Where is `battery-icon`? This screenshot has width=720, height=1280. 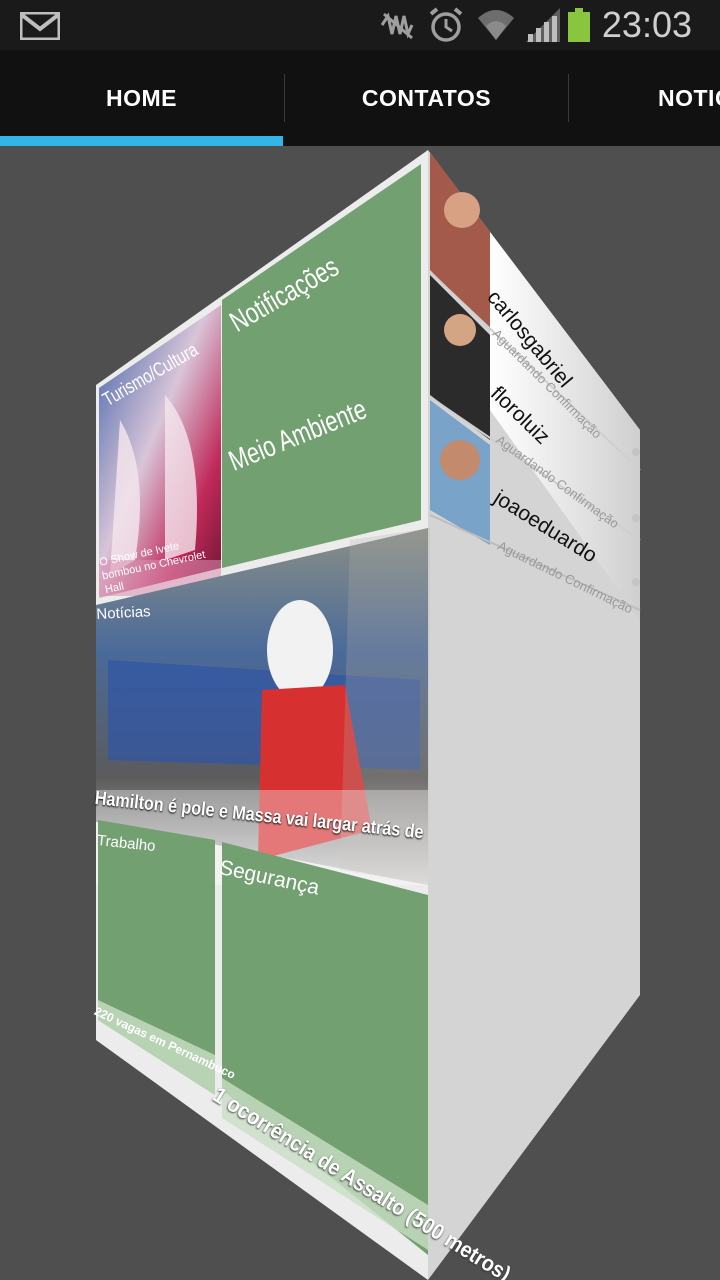 battery-icon is located at coordinates (579, 25).